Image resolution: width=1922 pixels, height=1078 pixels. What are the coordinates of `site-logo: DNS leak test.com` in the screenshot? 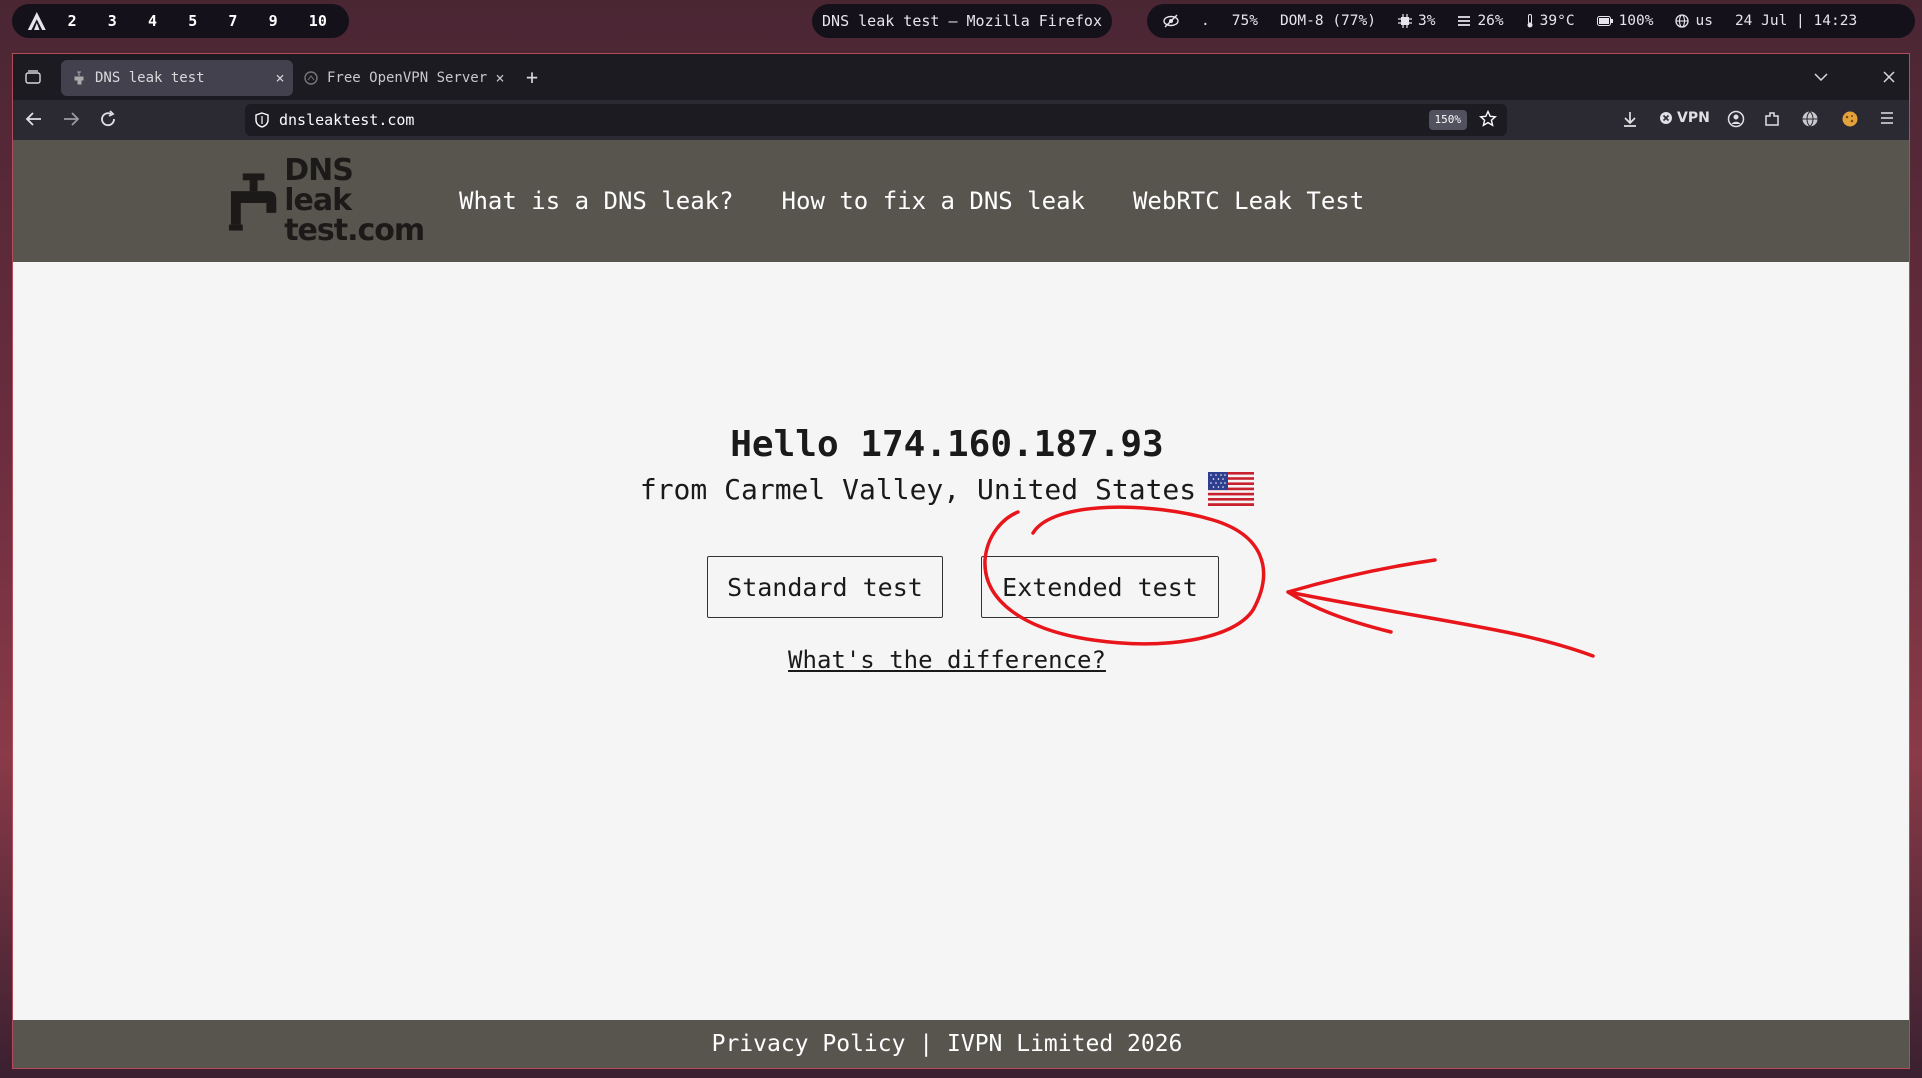 It's located at (327, 201).